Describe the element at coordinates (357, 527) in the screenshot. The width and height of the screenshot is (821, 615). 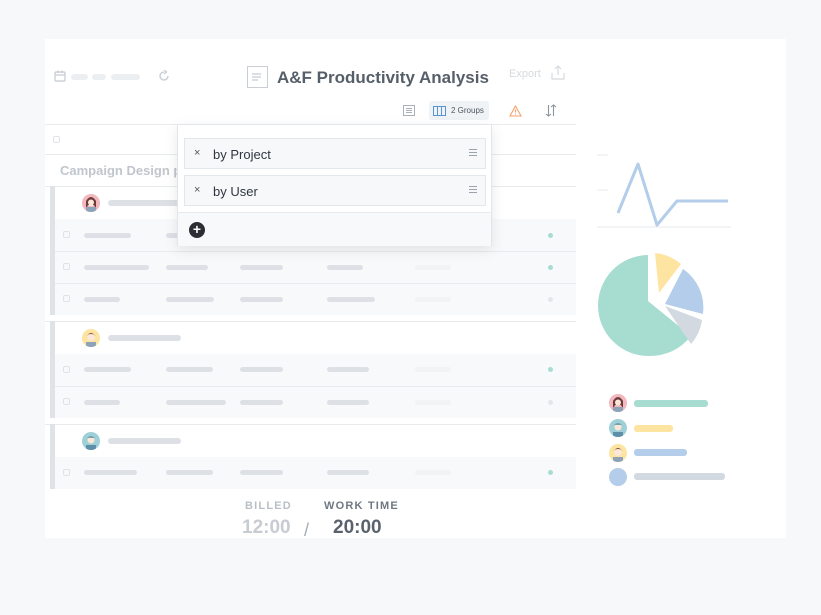
I see `work-time-value: 20:00` at that location.